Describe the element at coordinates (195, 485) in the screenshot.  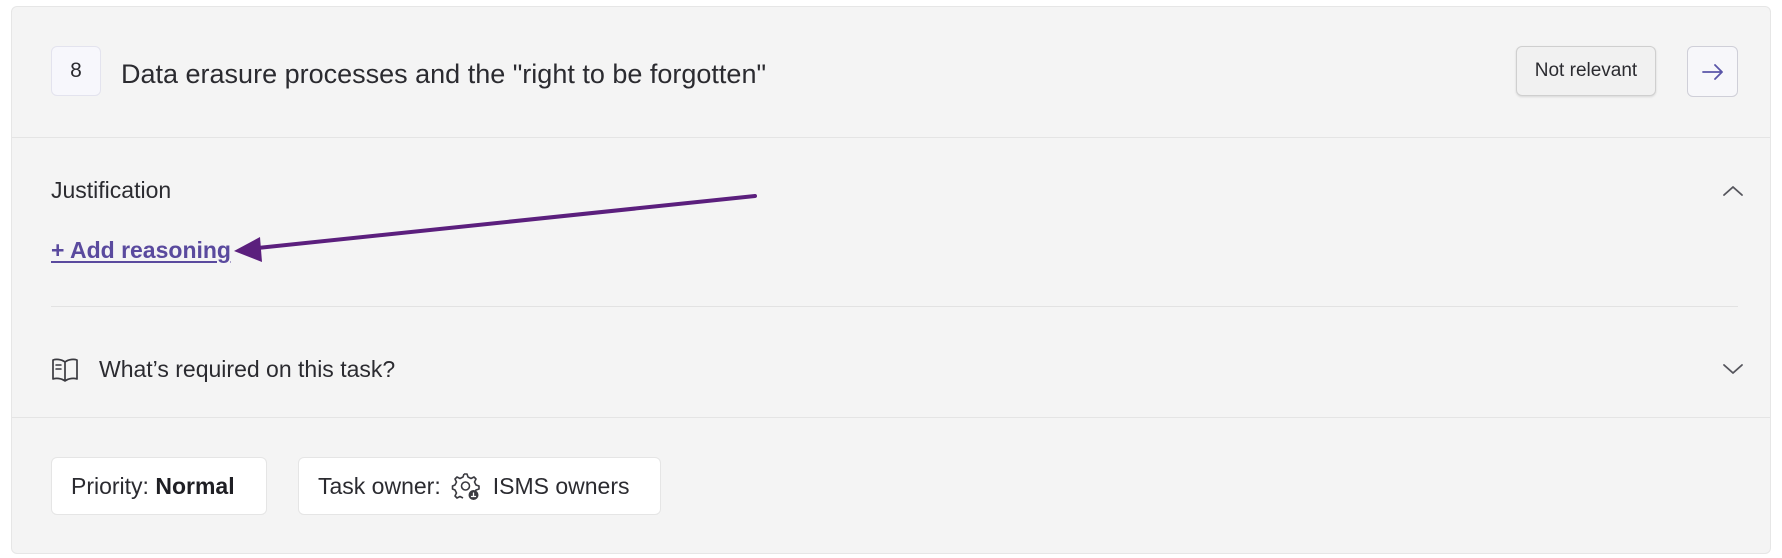
I see `priority-value: Normal` at that location.